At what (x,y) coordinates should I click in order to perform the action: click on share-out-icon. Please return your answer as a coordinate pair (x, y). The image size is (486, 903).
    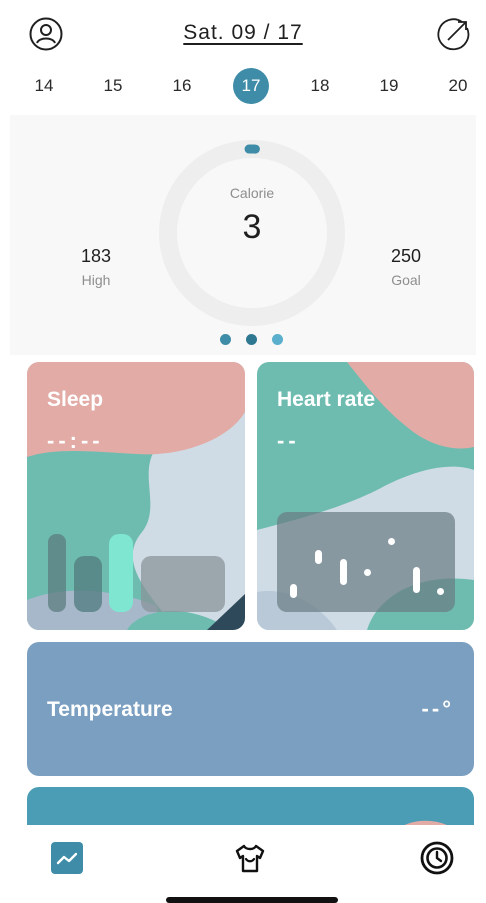
    Looking at the image, I should click on (454, 34).